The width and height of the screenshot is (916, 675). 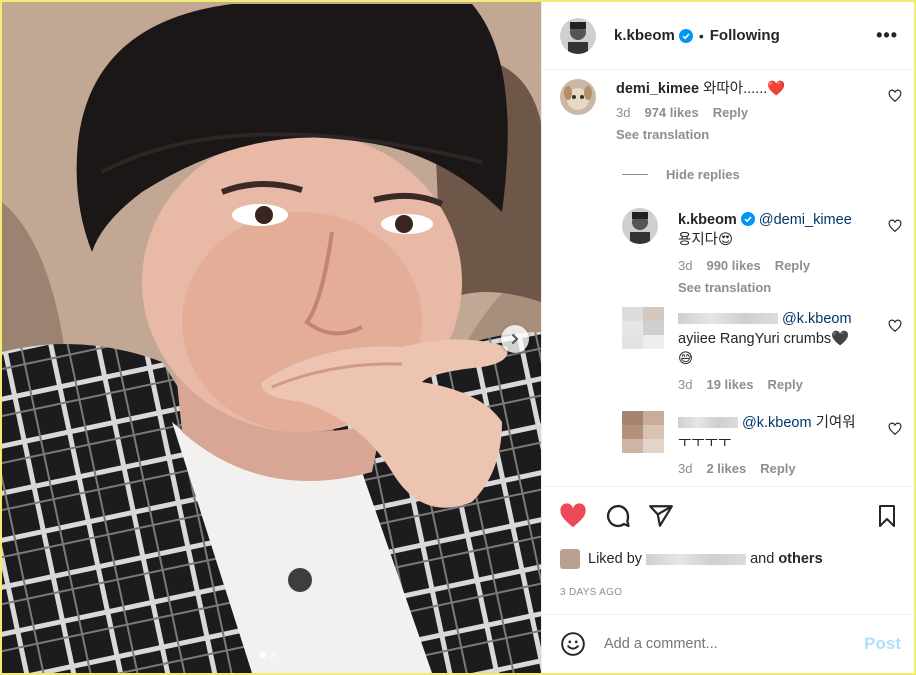 I want to click on comment-likes: 974 likes, so click(x=671, y=112).